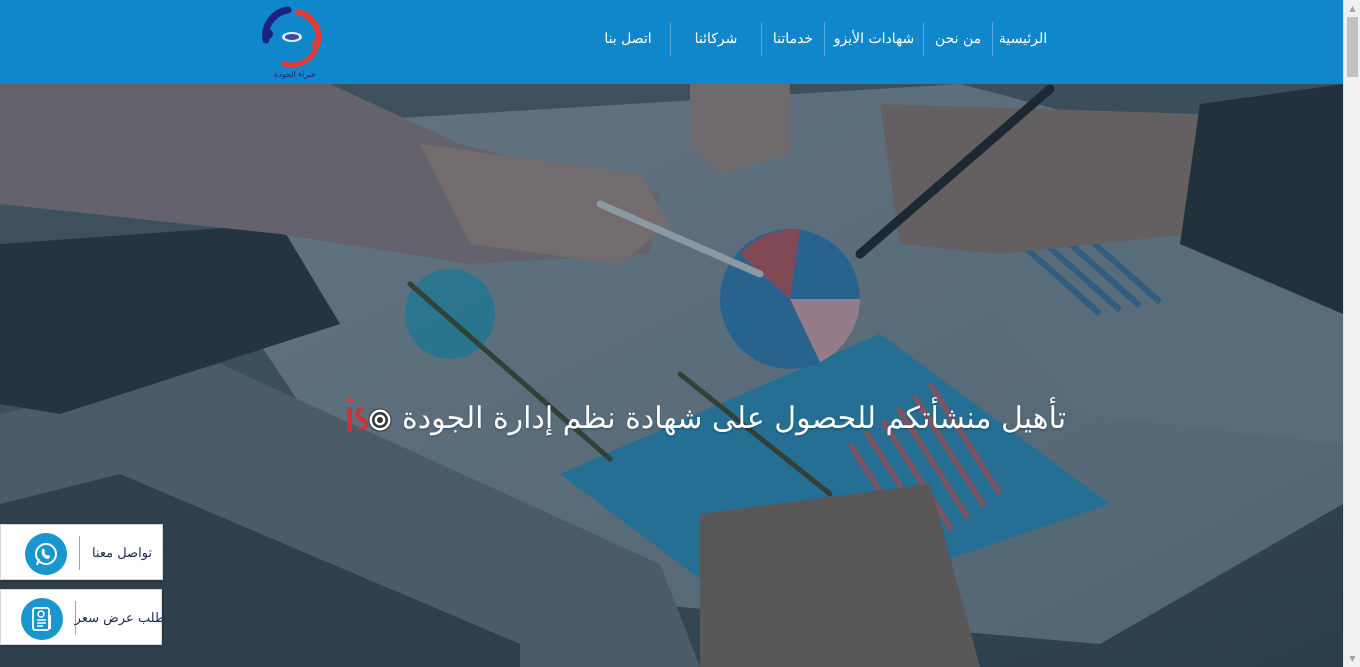 This screenshot has width=1360, height=667. What do you see at coordinates (628, 39) in the screenshot?
I see `nav-contact: اتصل بنا` at bounding box center [628, 39].